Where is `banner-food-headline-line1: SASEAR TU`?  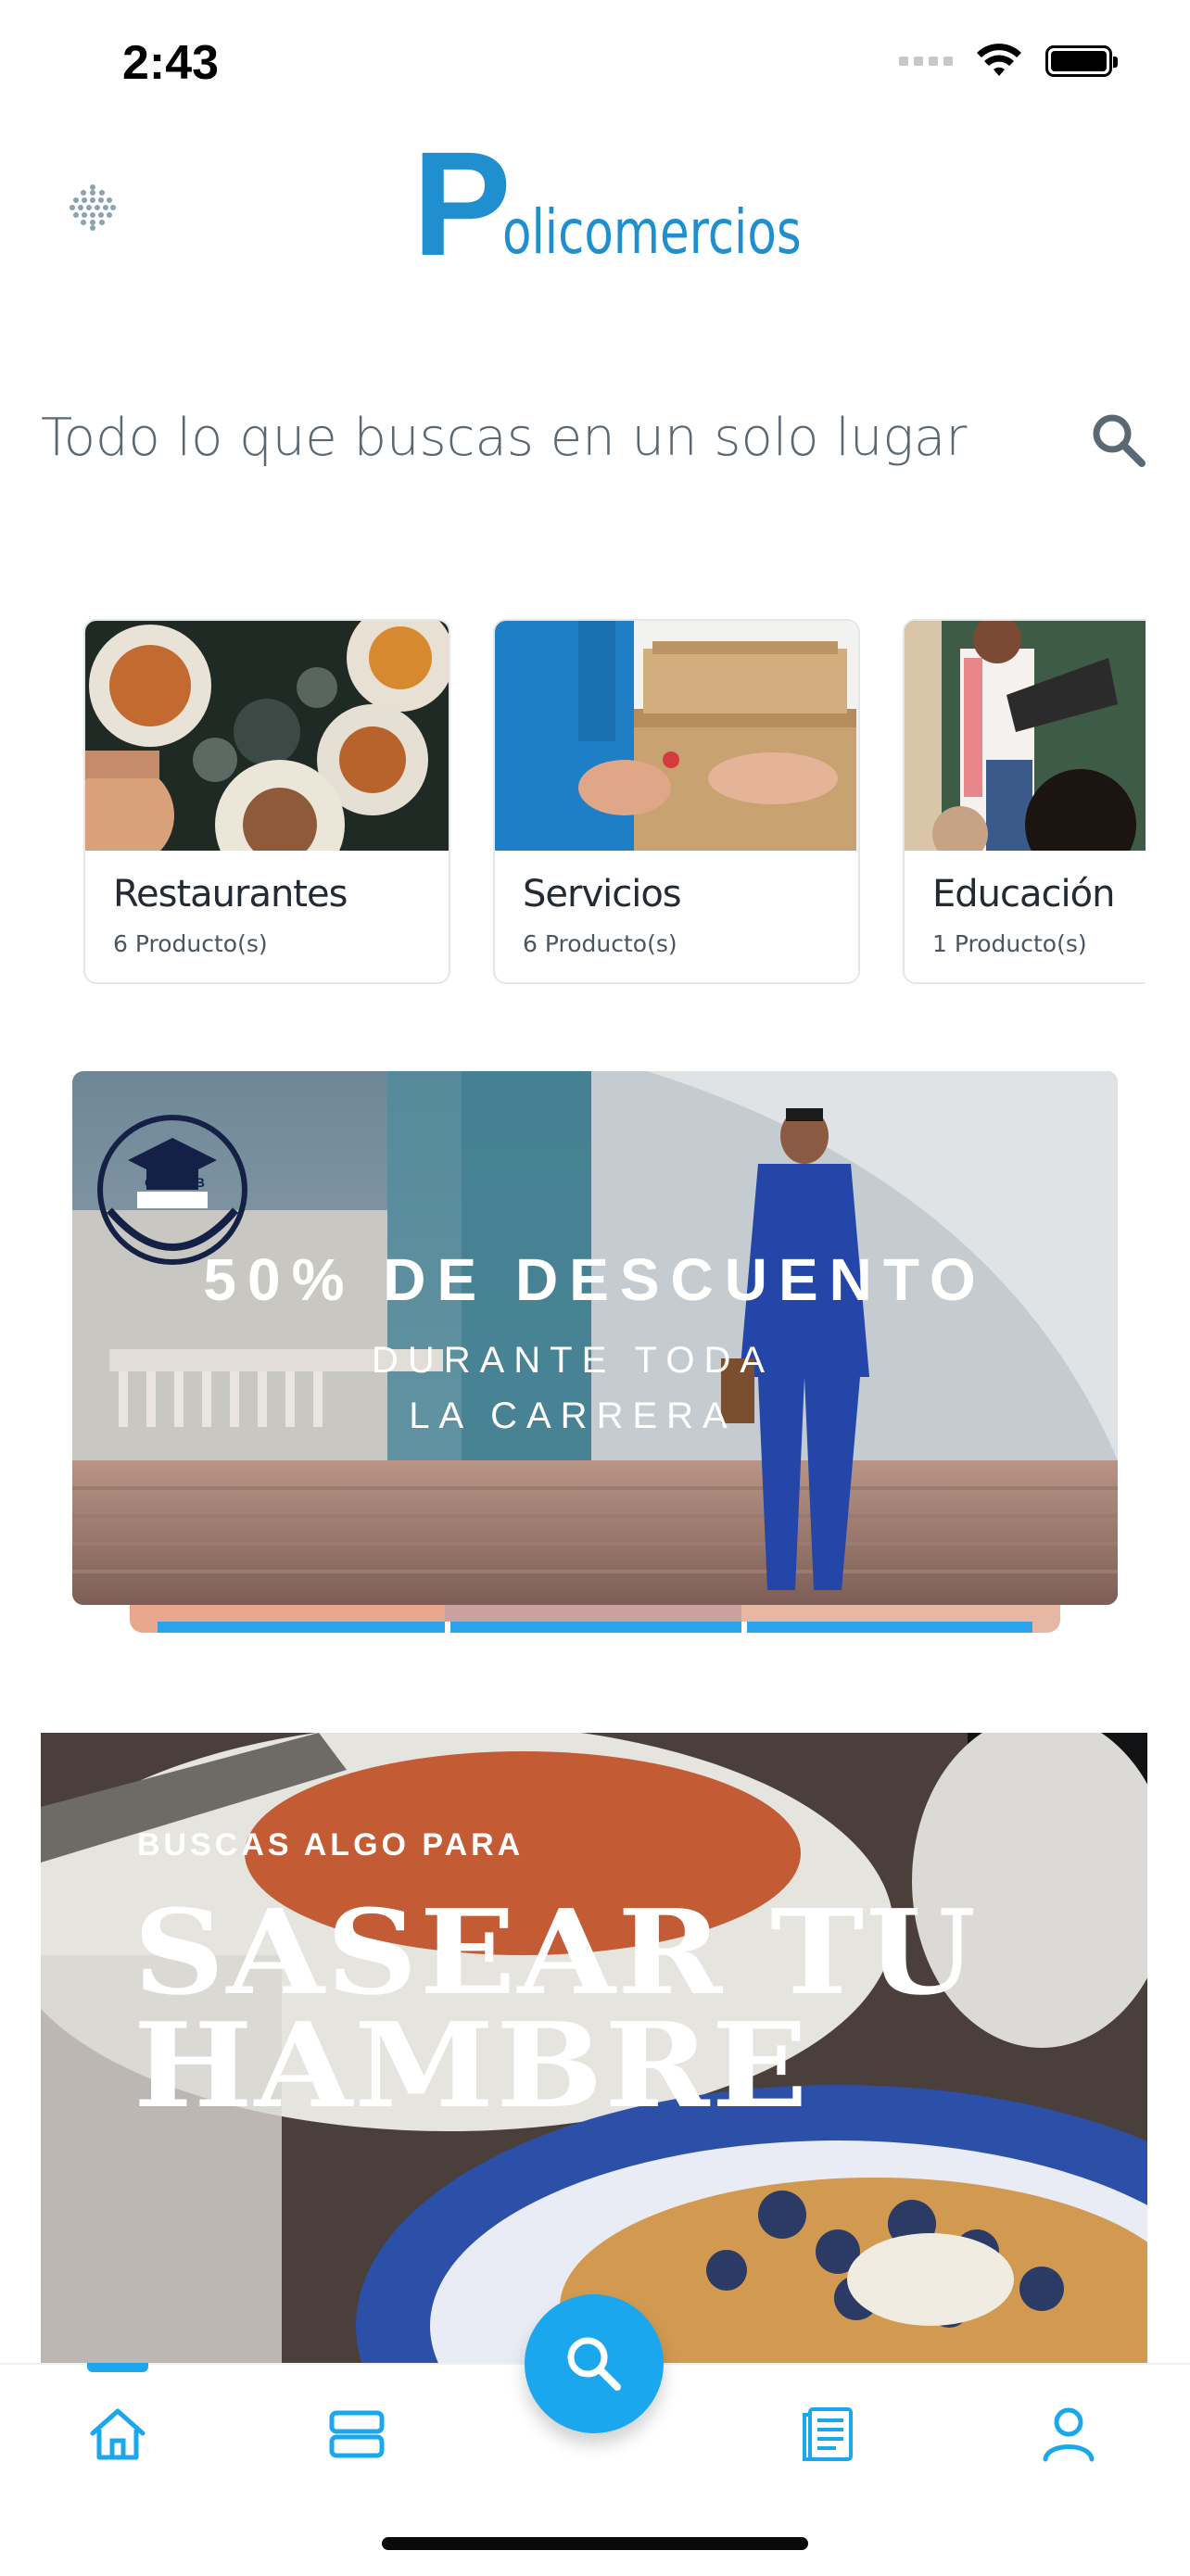
banner-food-headline-line1: SASEAR TU is located at coordinates (556, 1953).